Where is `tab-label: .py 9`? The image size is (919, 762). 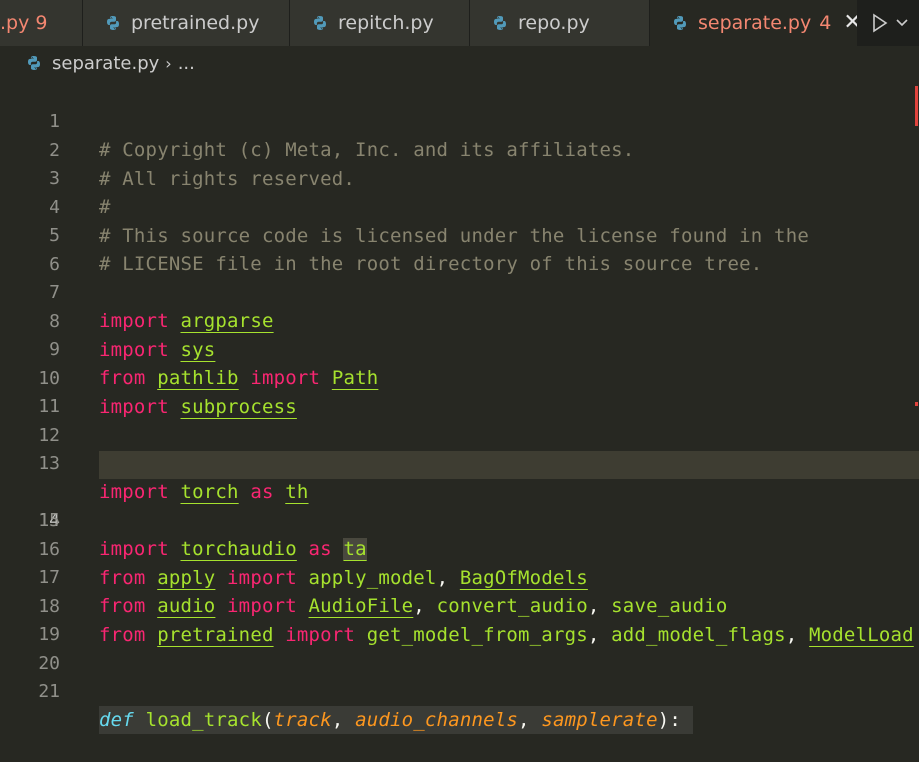 tab-label: .py 9 is located at coordinates (24, 23).